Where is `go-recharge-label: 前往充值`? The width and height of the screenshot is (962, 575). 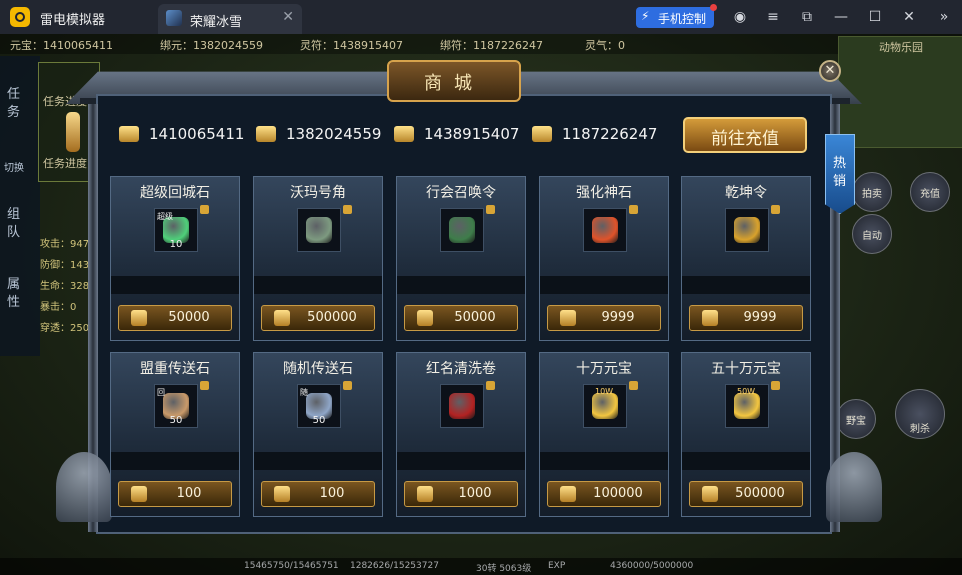
go-recharge-label: 前往充值 is located at coordinates (745, 139).